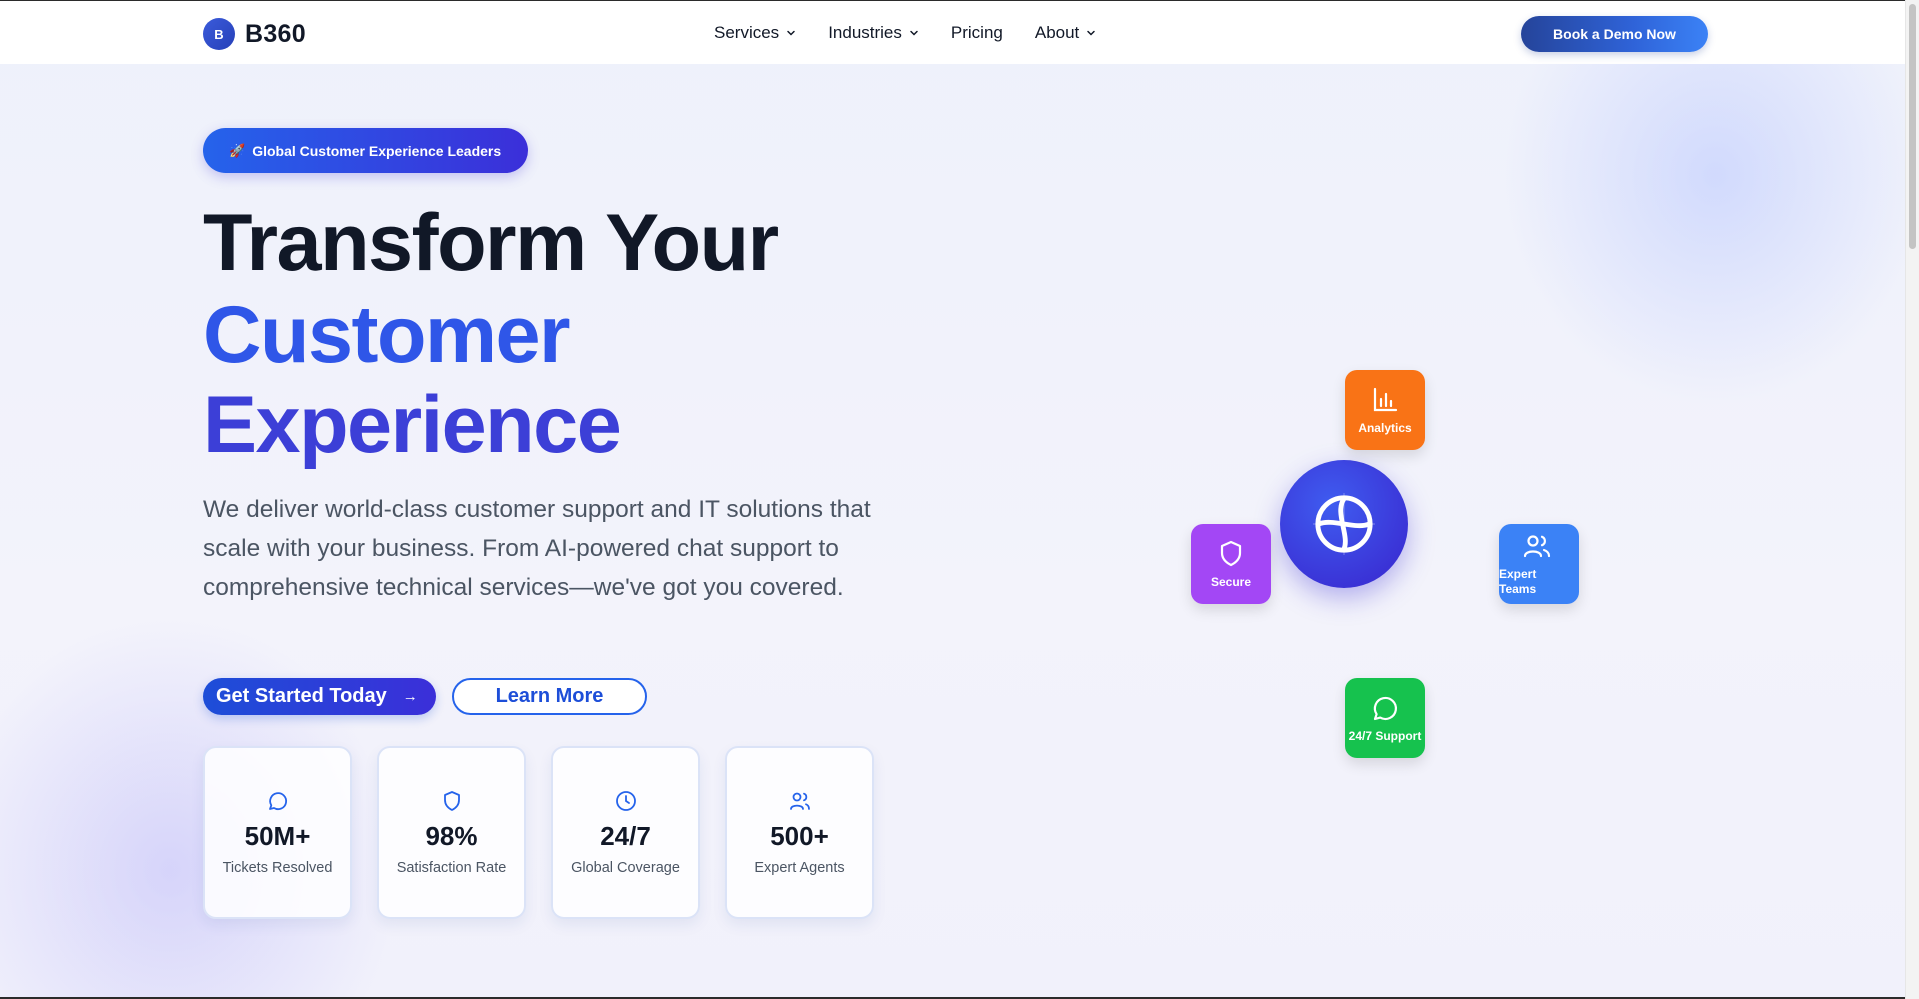  I want to click on nav-item-pricing: Pricing, so click(977, 33).